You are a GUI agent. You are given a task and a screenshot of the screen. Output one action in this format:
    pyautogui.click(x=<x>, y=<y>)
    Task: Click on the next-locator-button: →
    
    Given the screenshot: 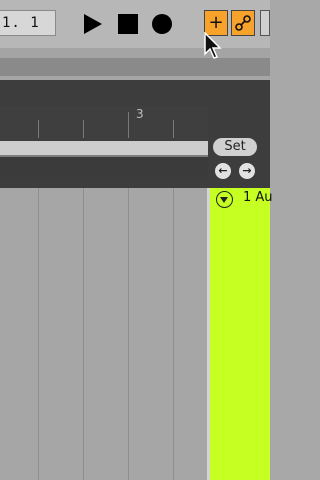 What is the action you would take?
    pyautogui.click(x=247, y=171)
    